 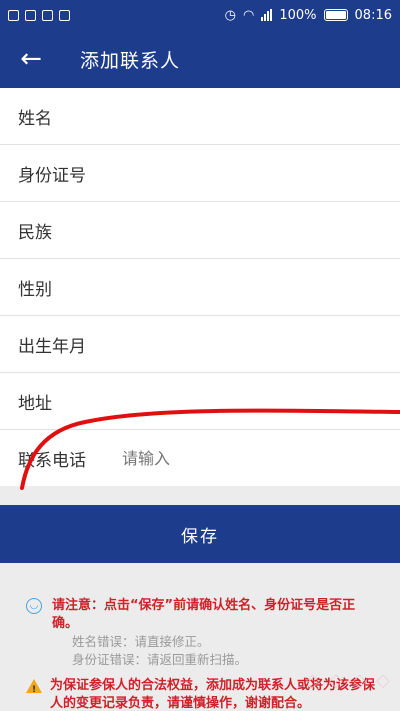 I want to click on birth-date-field: 出生年月, so click(x=200, y=344).